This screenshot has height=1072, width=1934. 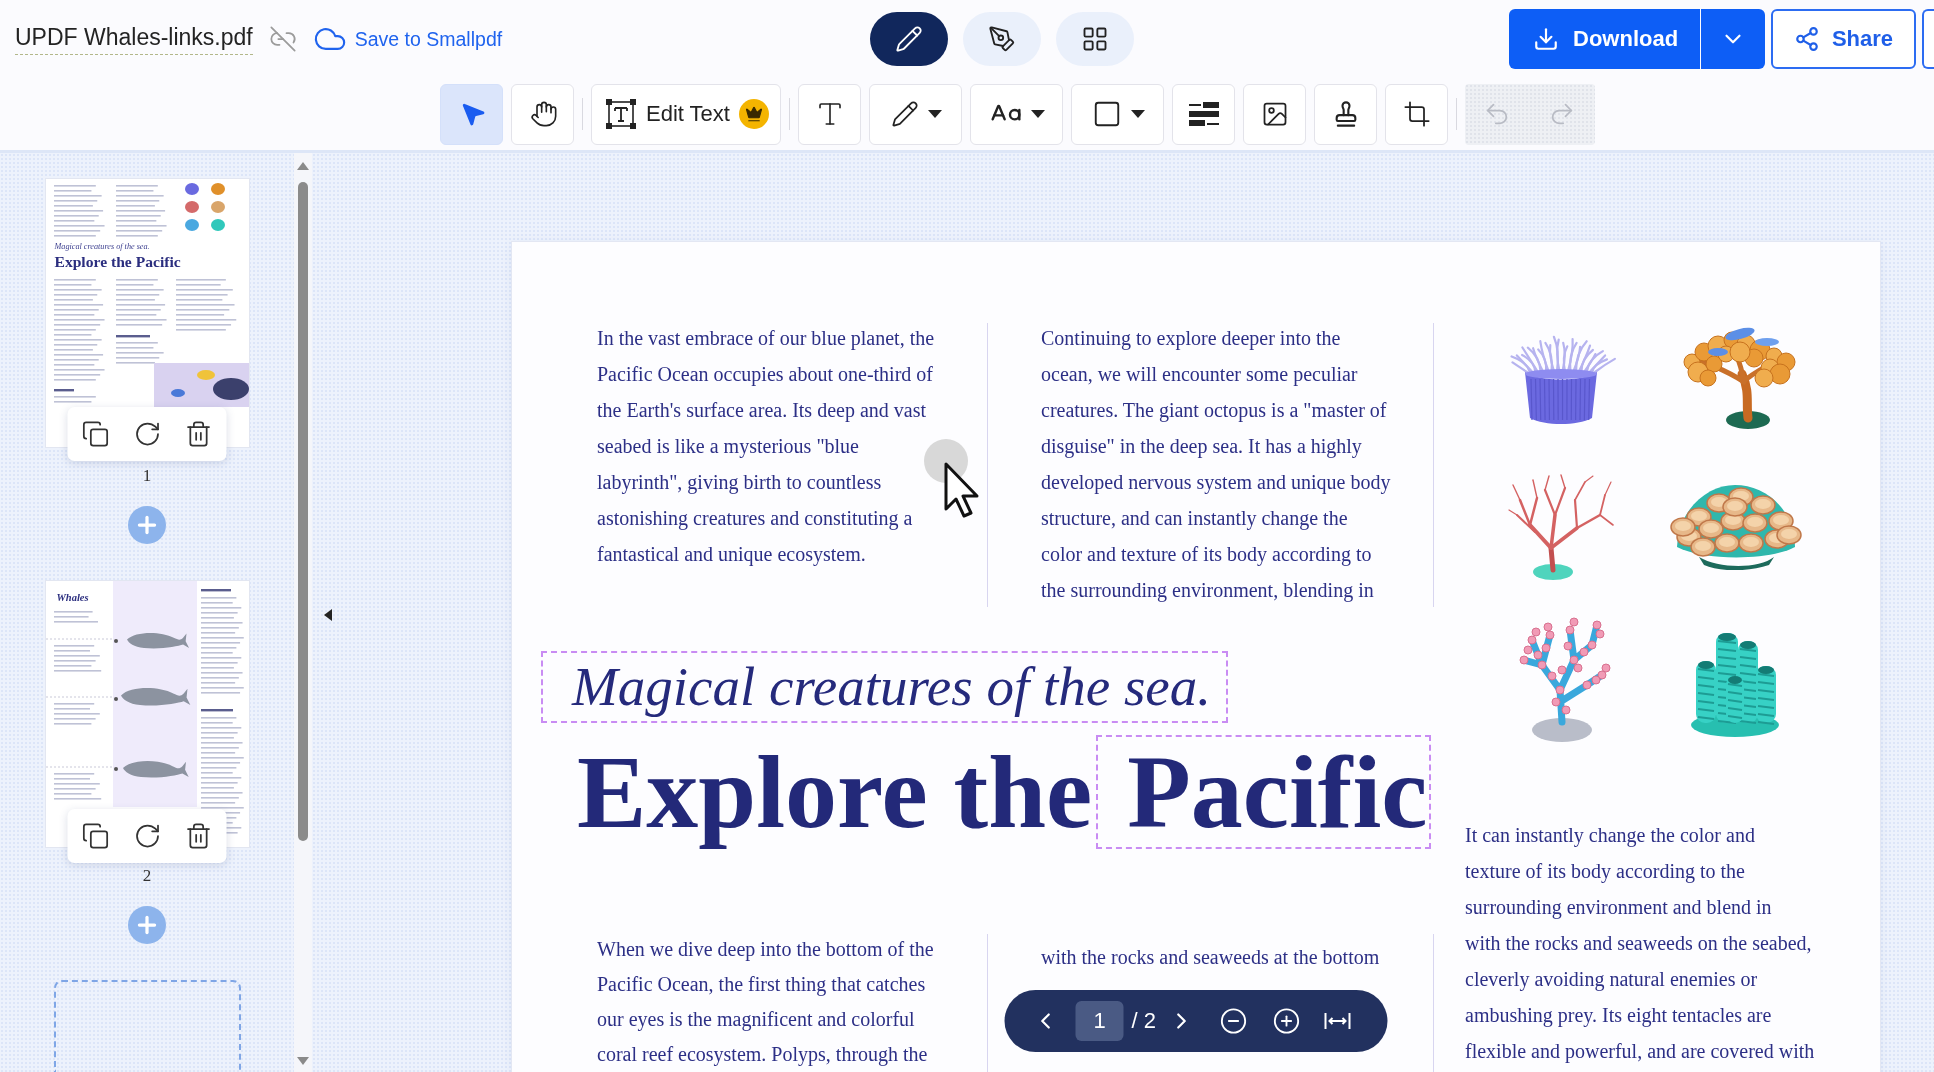 I want to click on collapse-arrow-icon, so click(x=328, y=615).